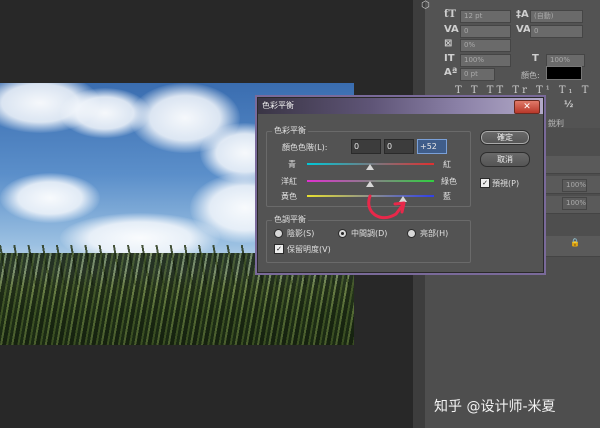  What do you see at coordinates (505, 137) in the screenshot?
I see `ok-button: 確定` at bounding box center [505, 137].